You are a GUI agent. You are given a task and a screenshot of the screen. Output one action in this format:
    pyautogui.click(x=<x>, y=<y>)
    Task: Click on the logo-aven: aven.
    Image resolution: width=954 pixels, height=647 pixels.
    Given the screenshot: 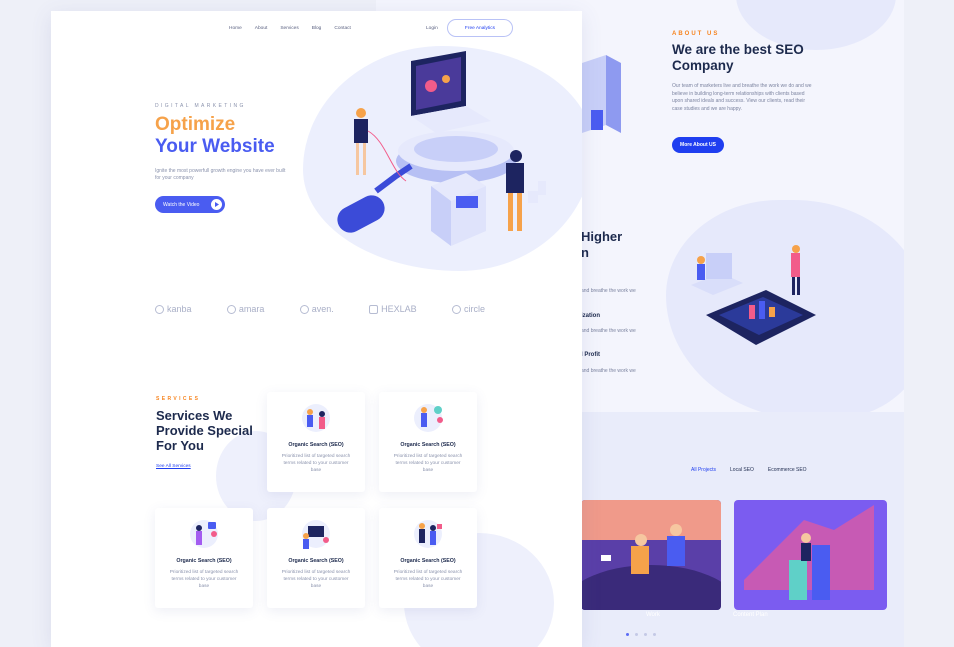 What is the action you would take?
    pyautogui.click(x=316, y=309)
    